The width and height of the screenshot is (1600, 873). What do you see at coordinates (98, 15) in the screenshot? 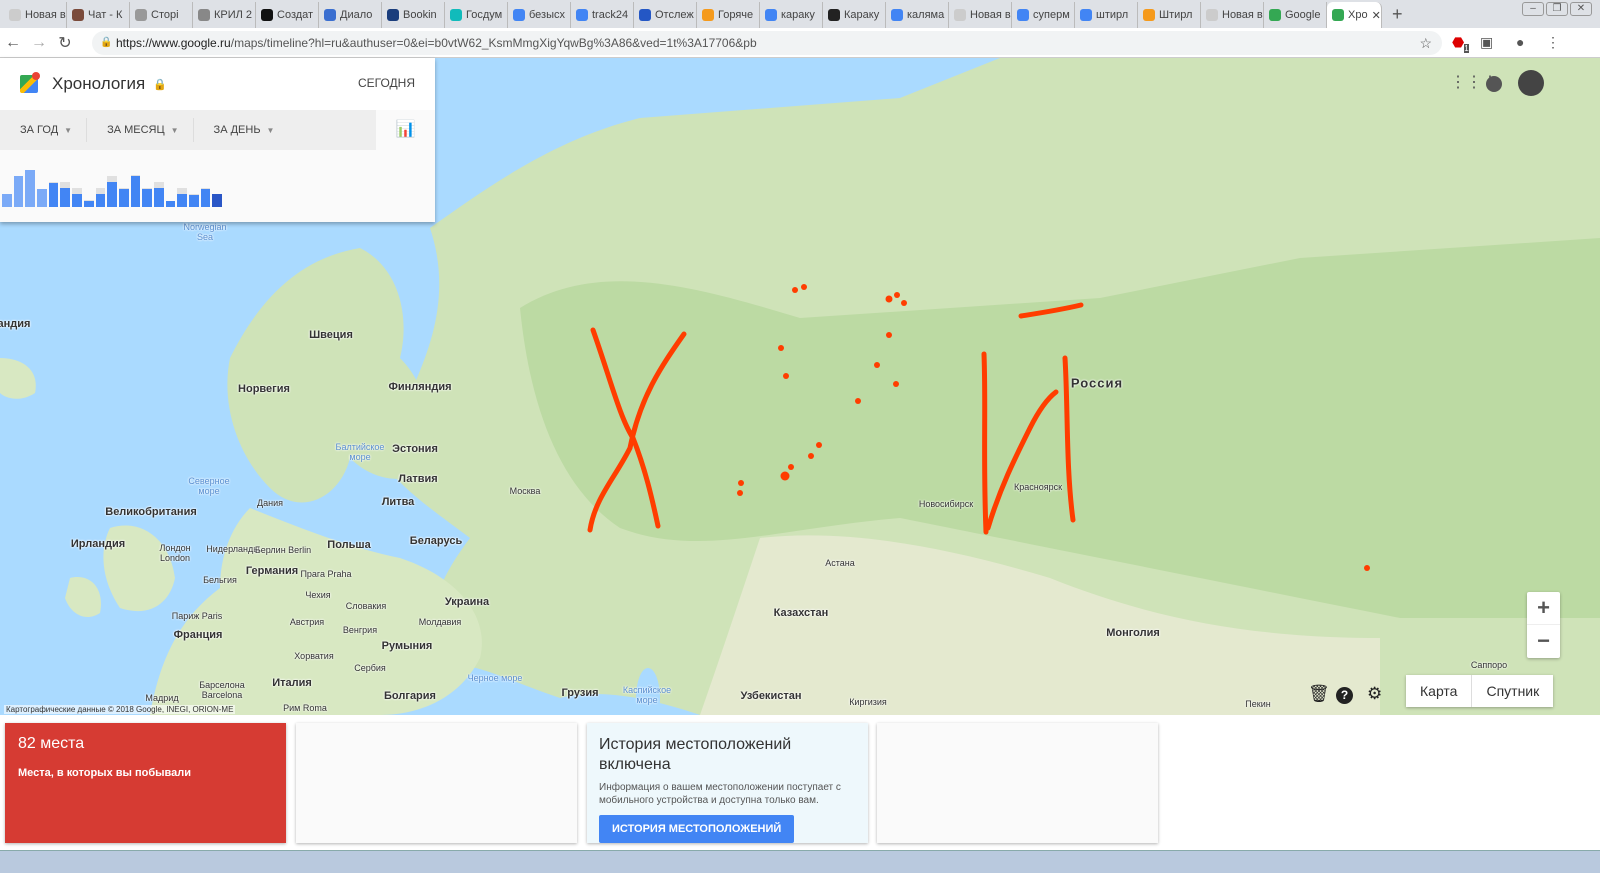
I see `browser-tab: Чат - К` at bounding box center [98, 15].